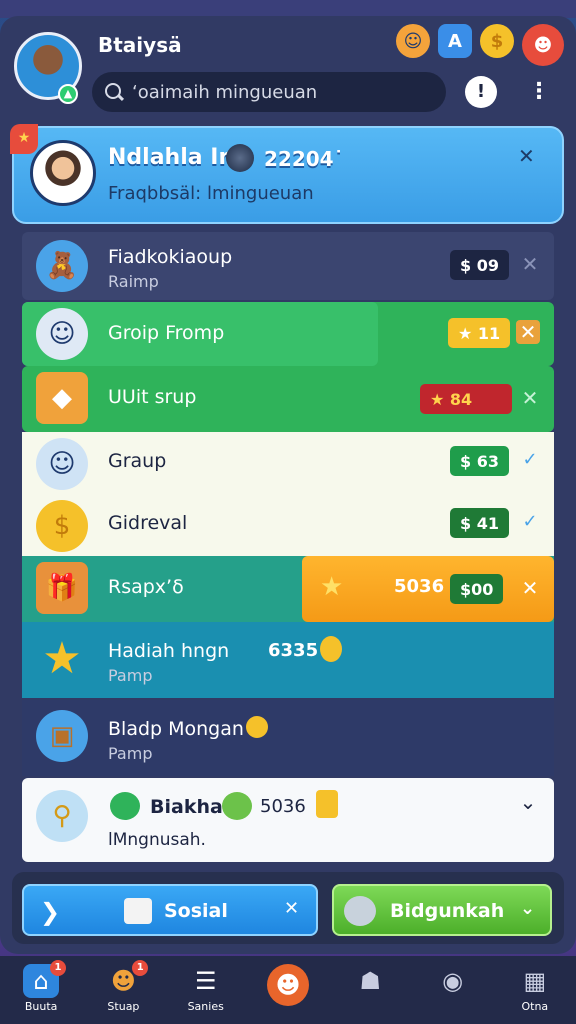  What do you see at coordinates (360, 911) in the screenshot?
I see `badge-icon` at bounding box center [360, 911].